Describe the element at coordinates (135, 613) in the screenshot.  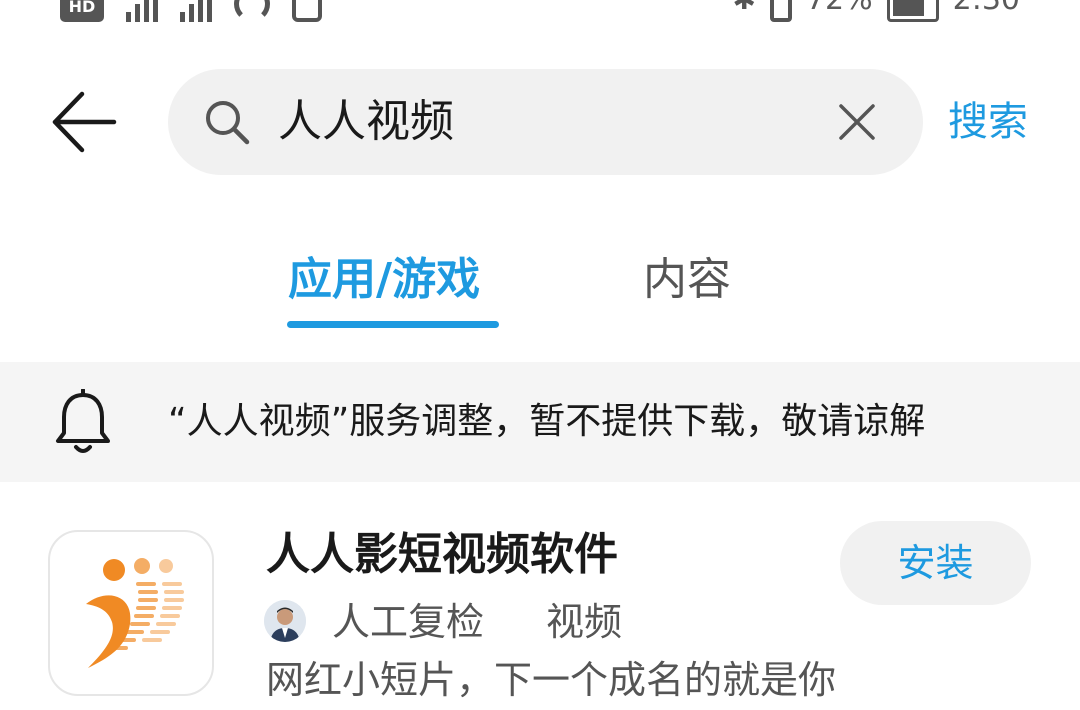
I see `app-logo-icon` at that location.